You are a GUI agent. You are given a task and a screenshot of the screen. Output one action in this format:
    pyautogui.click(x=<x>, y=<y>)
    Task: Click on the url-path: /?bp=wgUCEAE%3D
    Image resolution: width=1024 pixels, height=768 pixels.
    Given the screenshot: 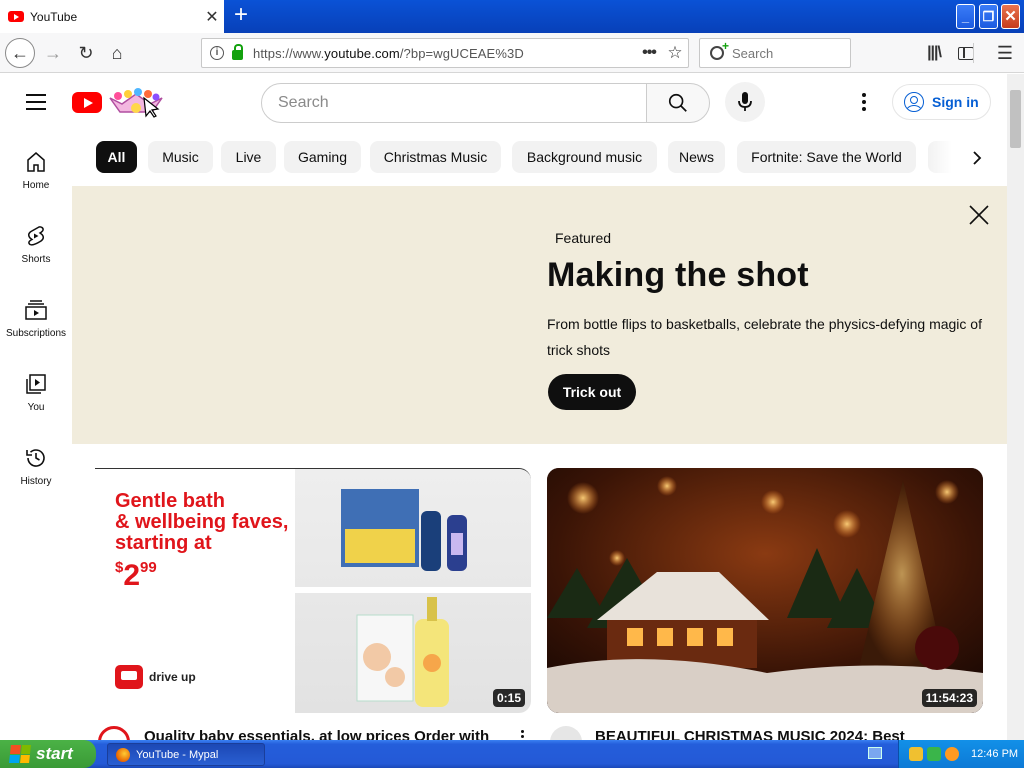 What is the action you would take?
    pyautogui.click(x=461, y=53)
    